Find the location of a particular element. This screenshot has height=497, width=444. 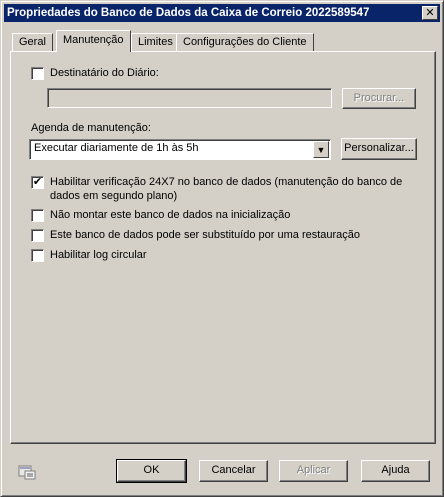

close-button: ✕ is located at coordinates (430, 13).